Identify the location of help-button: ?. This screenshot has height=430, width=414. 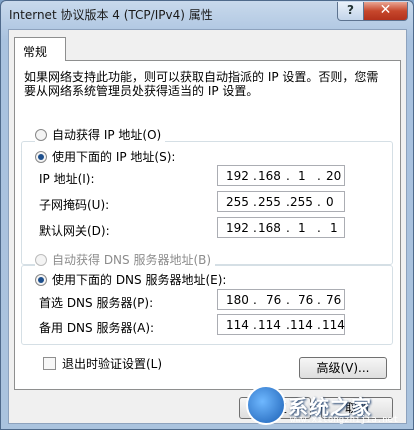
(350, 11).